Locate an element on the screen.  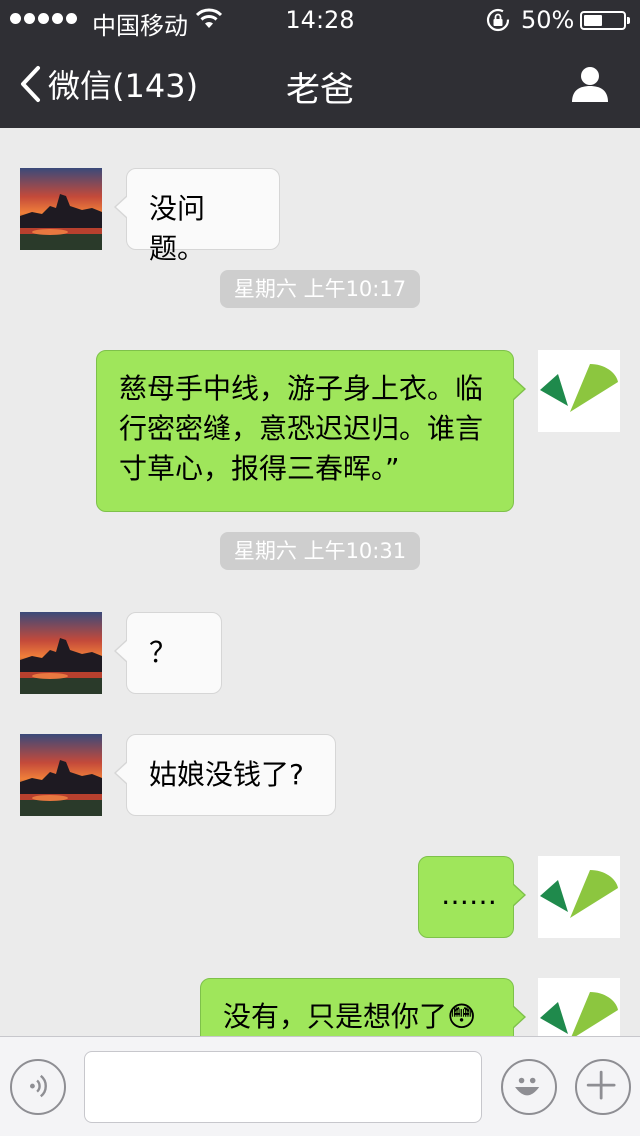
message-bubble-outgoing: 没有，只是想你了😳 is located at coordinates (363, 1007).